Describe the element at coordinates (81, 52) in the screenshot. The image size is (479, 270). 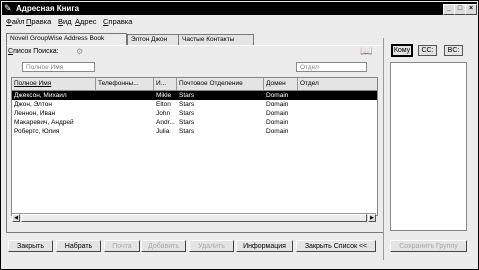
I see `filter-icon: ⚙` at that location.